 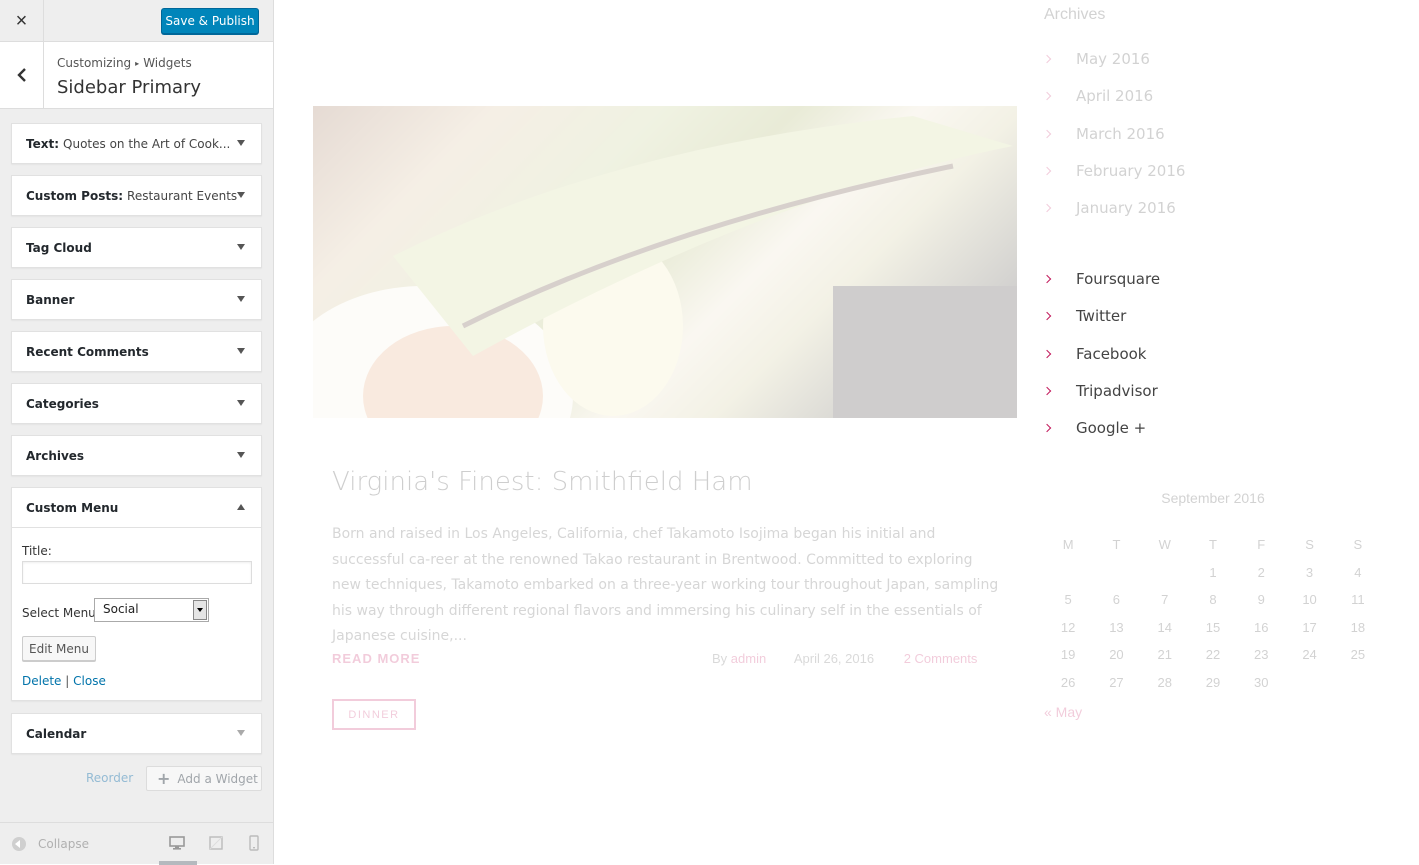 I want to click on calendar-day: 6, so click(x=1116, y=599).